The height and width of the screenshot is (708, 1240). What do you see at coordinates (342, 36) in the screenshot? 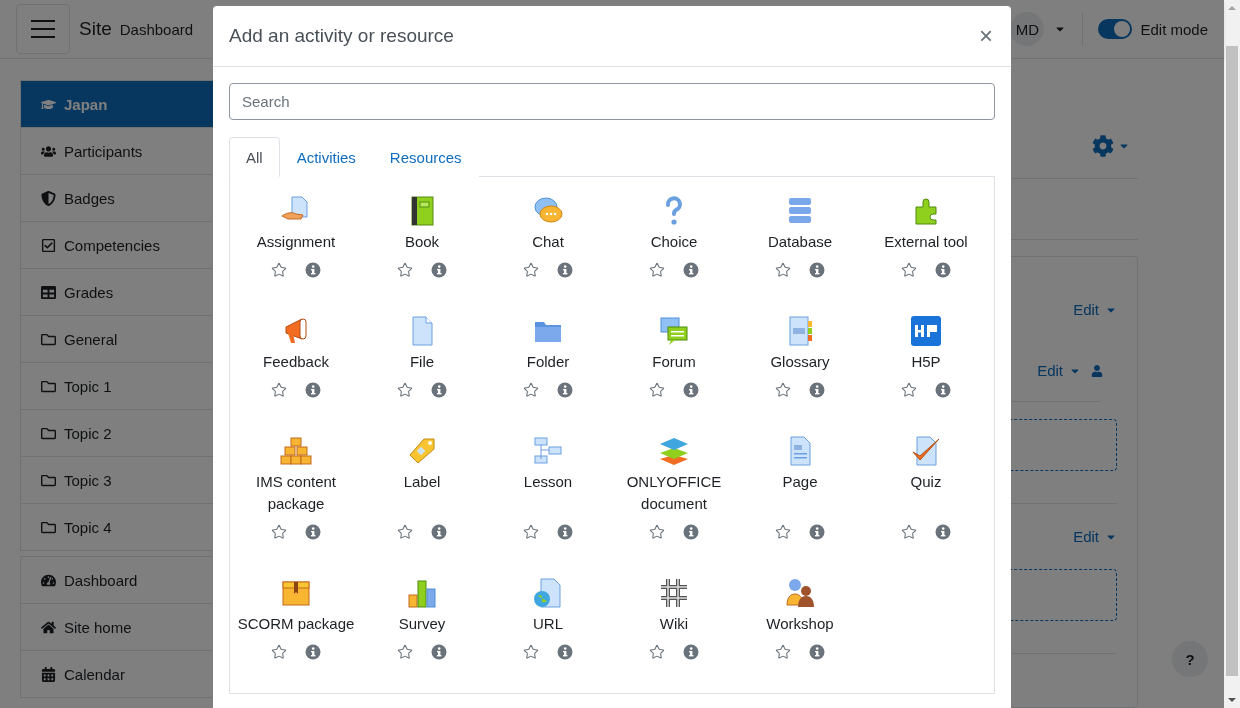
I see `modal-title: Add an activity or resource` at bounding box center [342, 36].